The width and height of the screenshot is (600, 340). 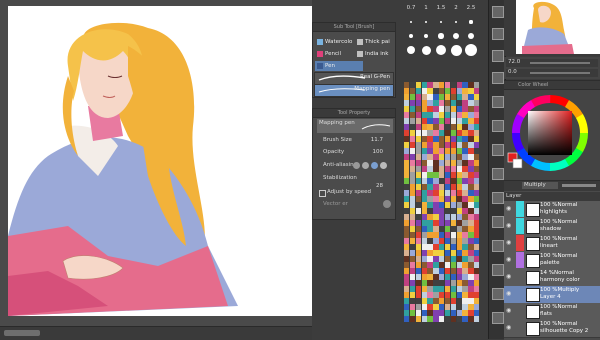 What do you see at coordinates (456, 36) in the screenshot?
I see `brush-size-dot` at bounding box center [456, 36].